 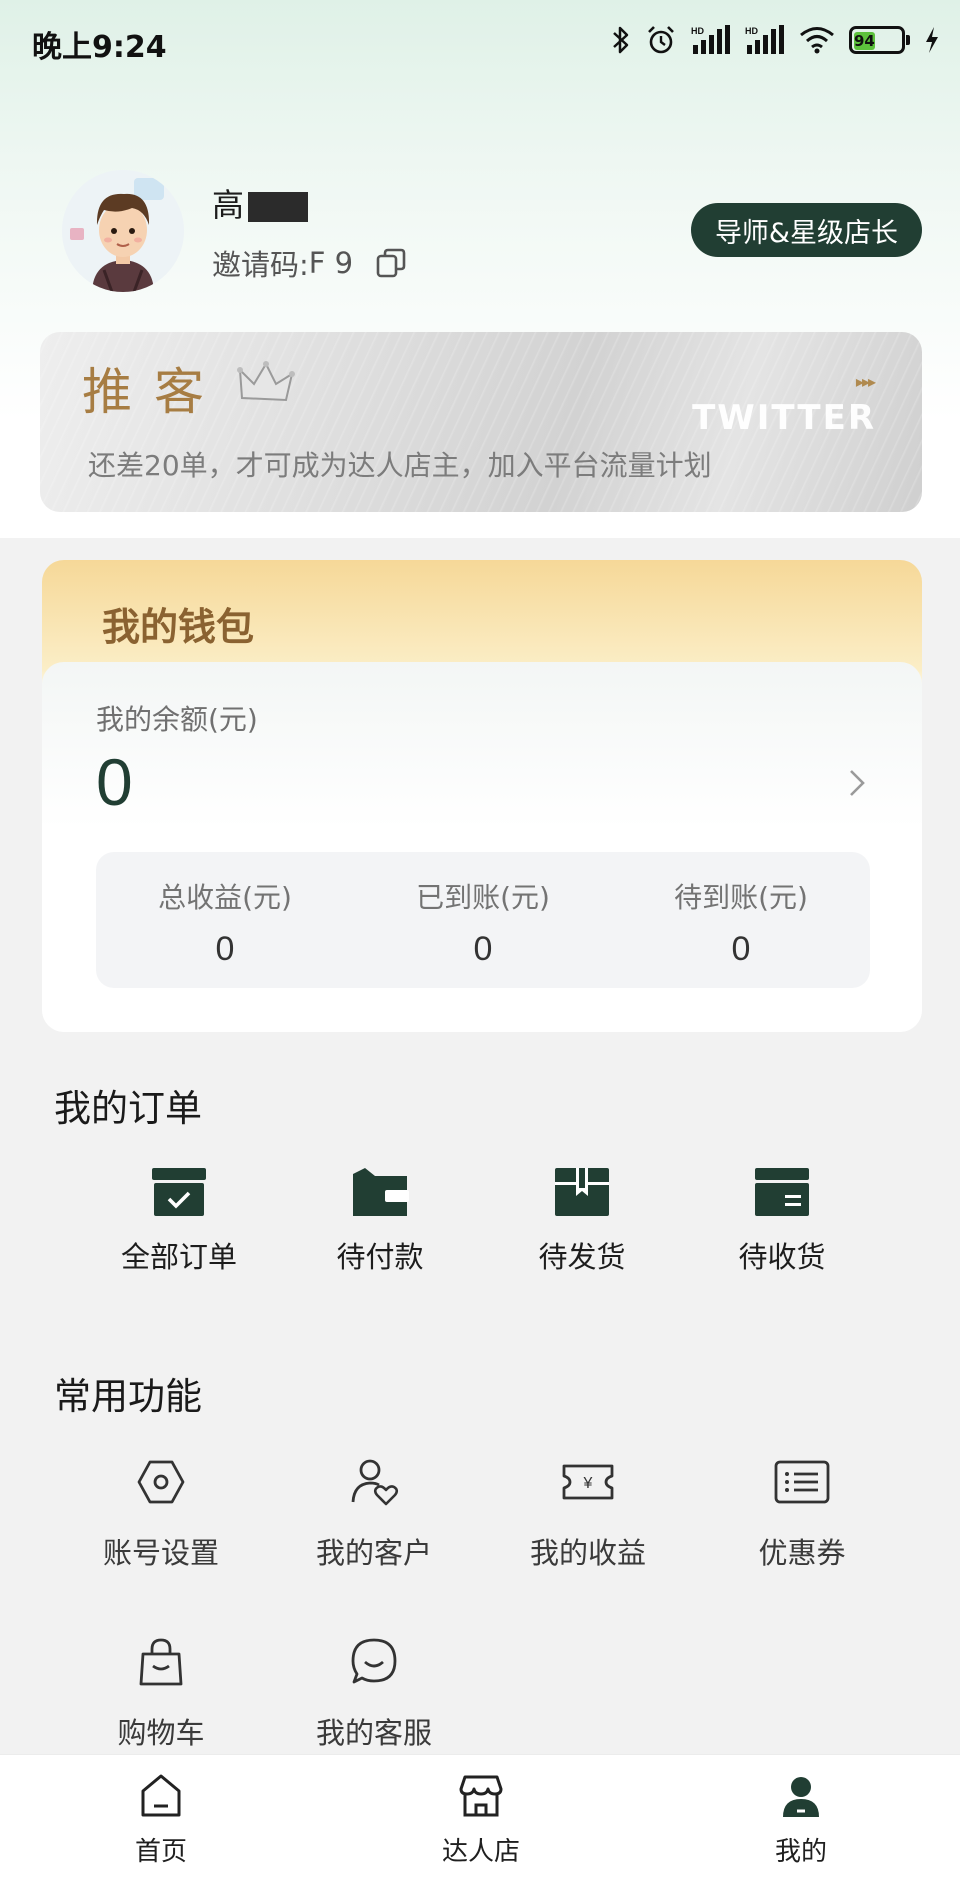 What do you see at coordinates (857, 785) in the screenshot?
I see `chevron-right-icon` at bounding box center [857, 785].